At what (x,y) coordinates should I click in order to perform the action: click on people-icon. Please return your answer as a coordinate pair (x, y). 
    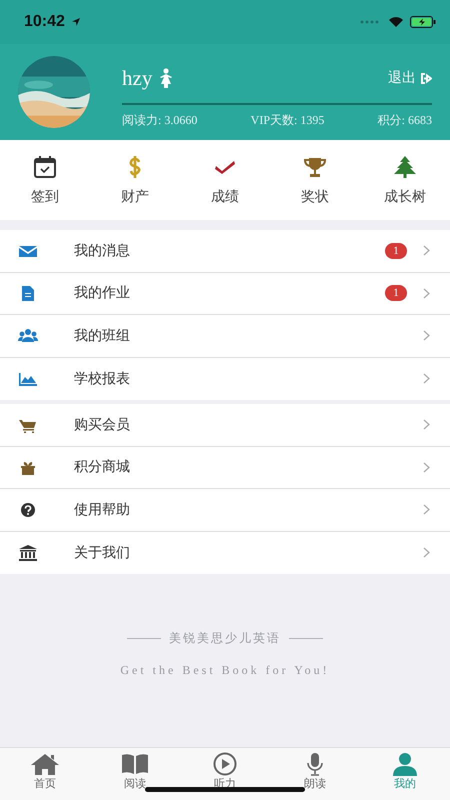
    Looking at the image, I should click on (28, 336).